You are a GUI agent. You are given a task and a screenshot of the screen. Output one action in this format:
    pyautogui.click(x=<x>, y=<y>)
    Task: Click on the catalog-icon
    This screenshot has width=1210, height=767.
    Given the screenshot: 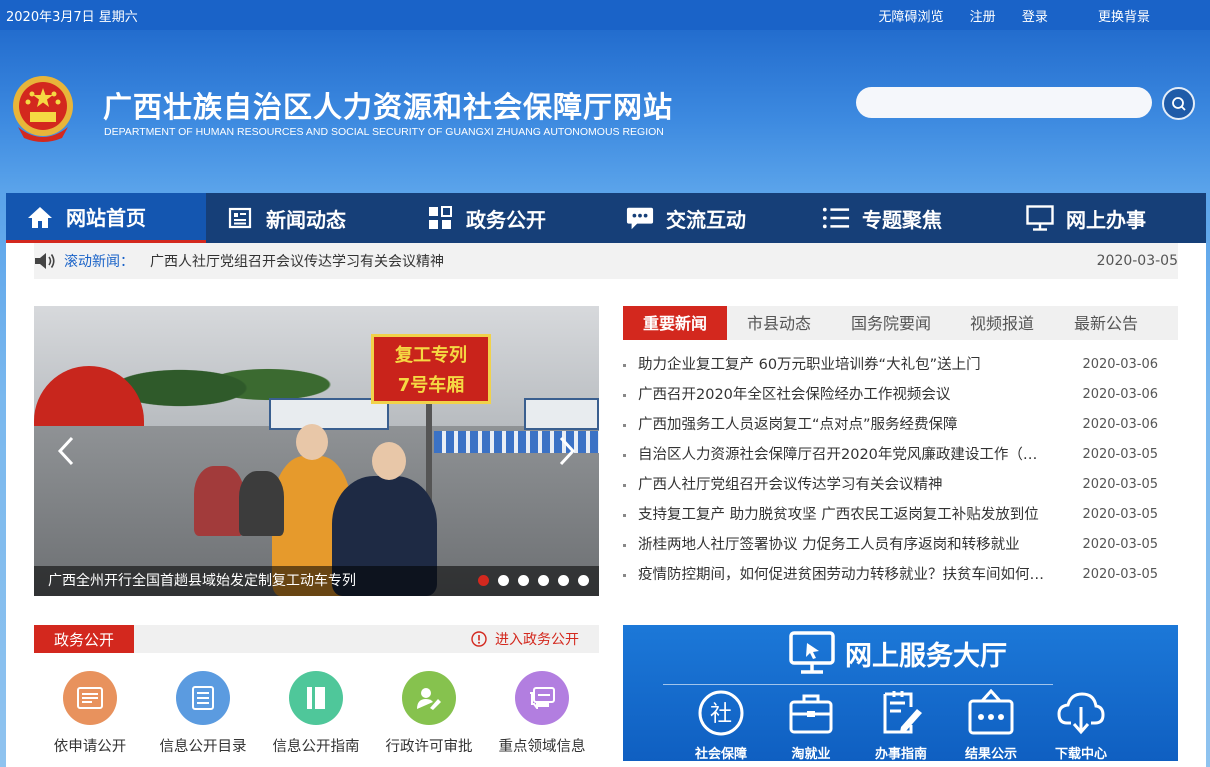 What is the action you would take?
    pyautogui.click(x=203, y=698)
    